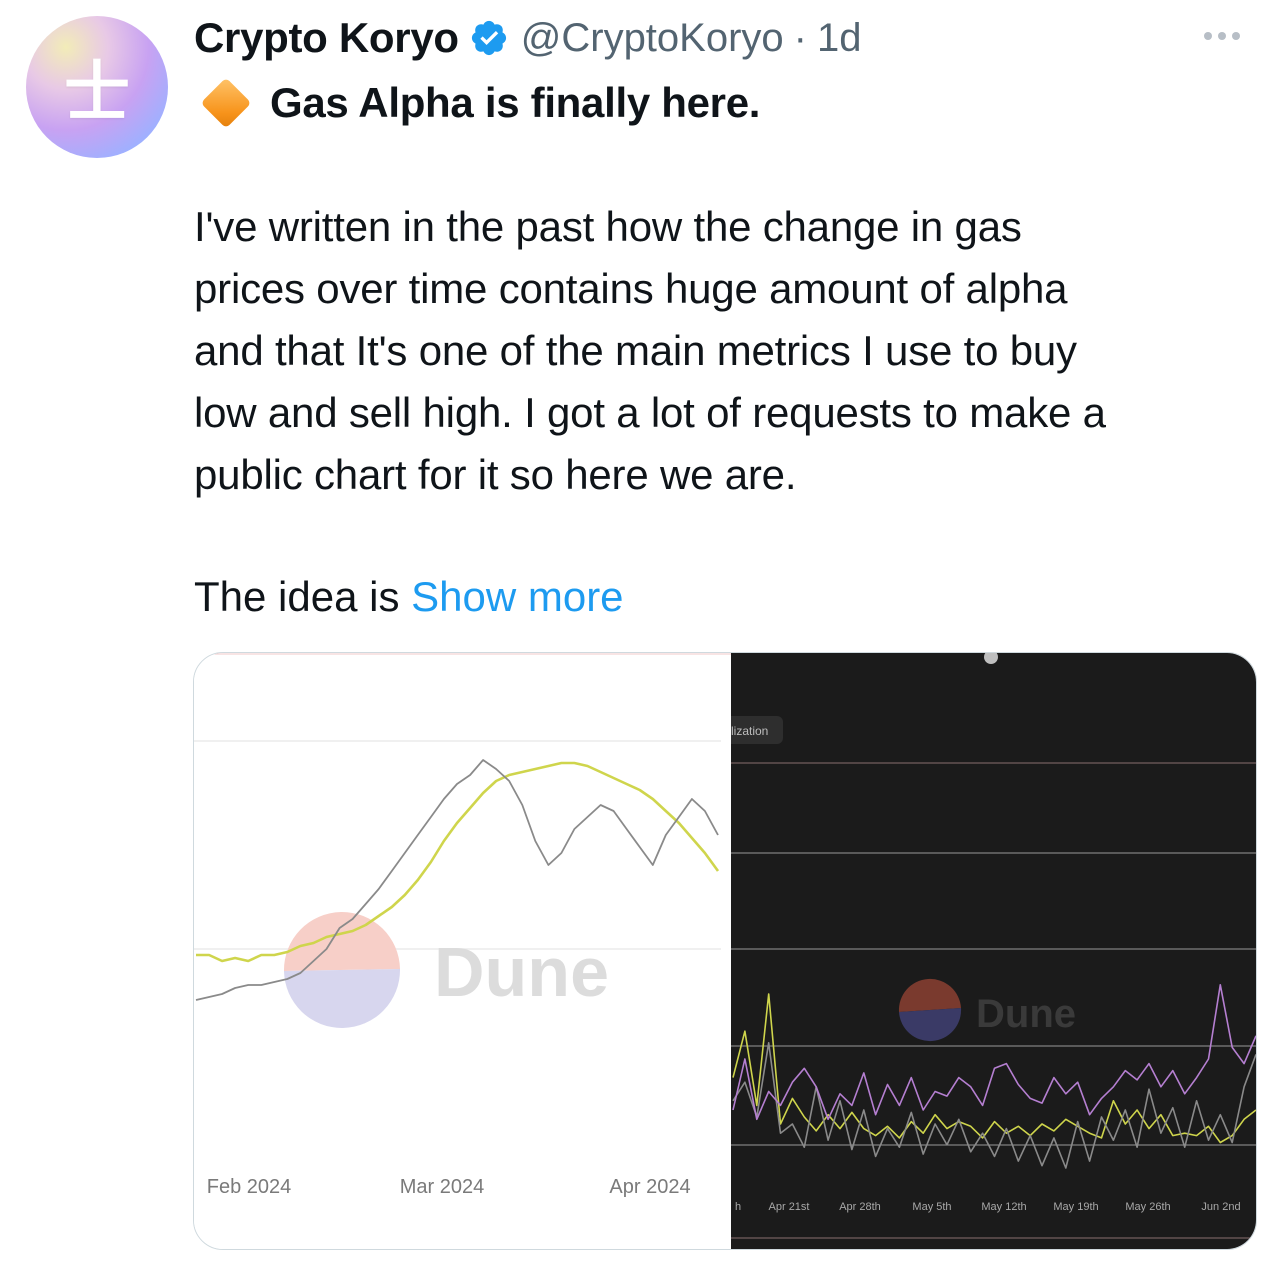 This screenshot has height=1268, width=1284. I want to click on avatar: 士, so click(97, 87).